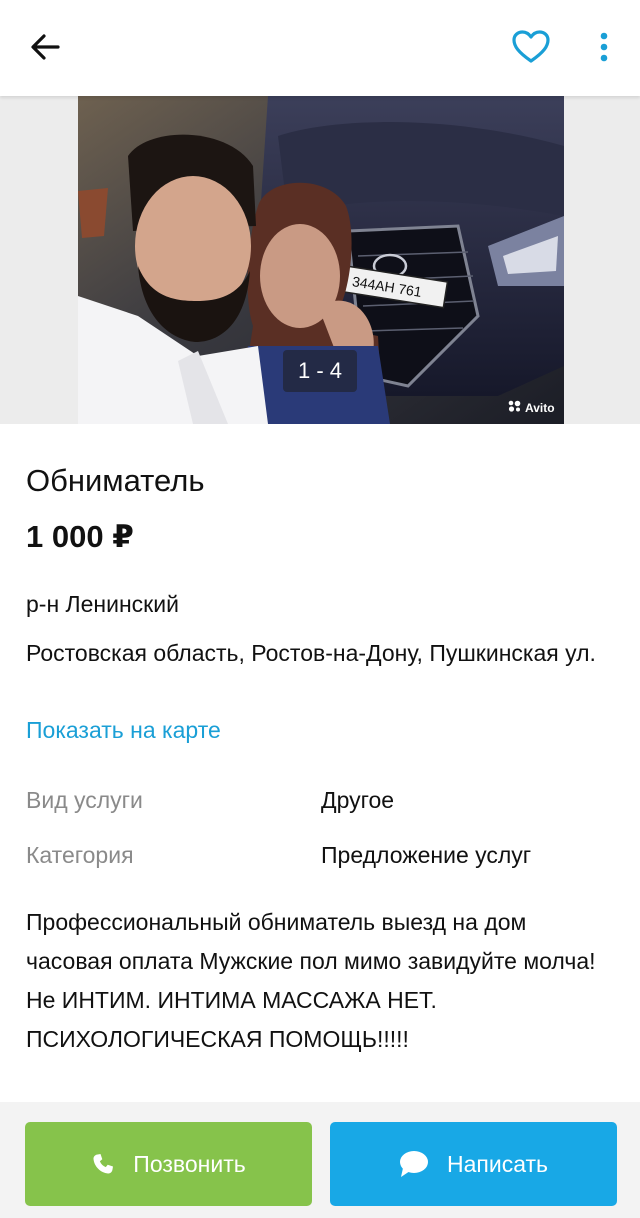 The height and width of the screenshot is (1218, 640). What do you see at coordinates (80, 855) in the screenshot?
I see `param-label-category: Категория` at bounding box center [80, 855].